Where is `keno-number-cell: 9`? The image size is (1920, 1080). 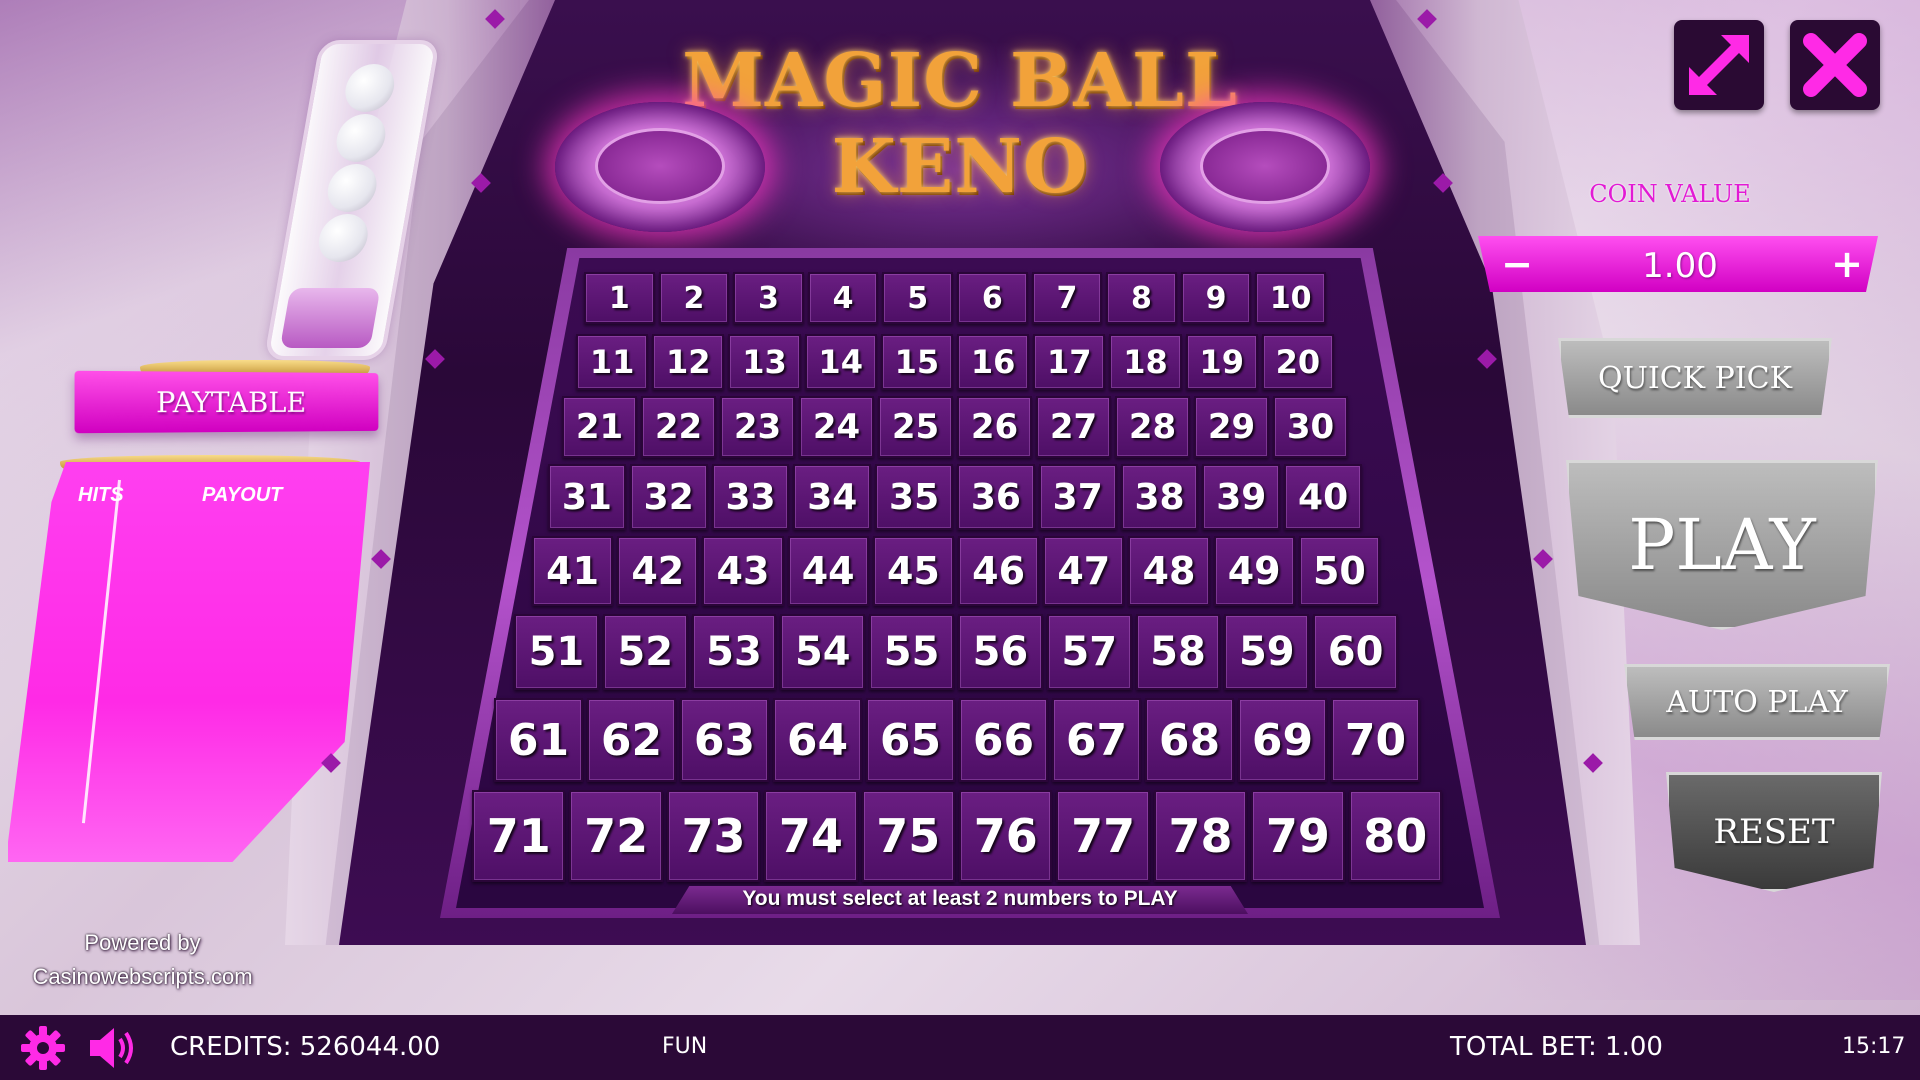 keno-number-cell: 9 is located at coordinates (1216, 298).